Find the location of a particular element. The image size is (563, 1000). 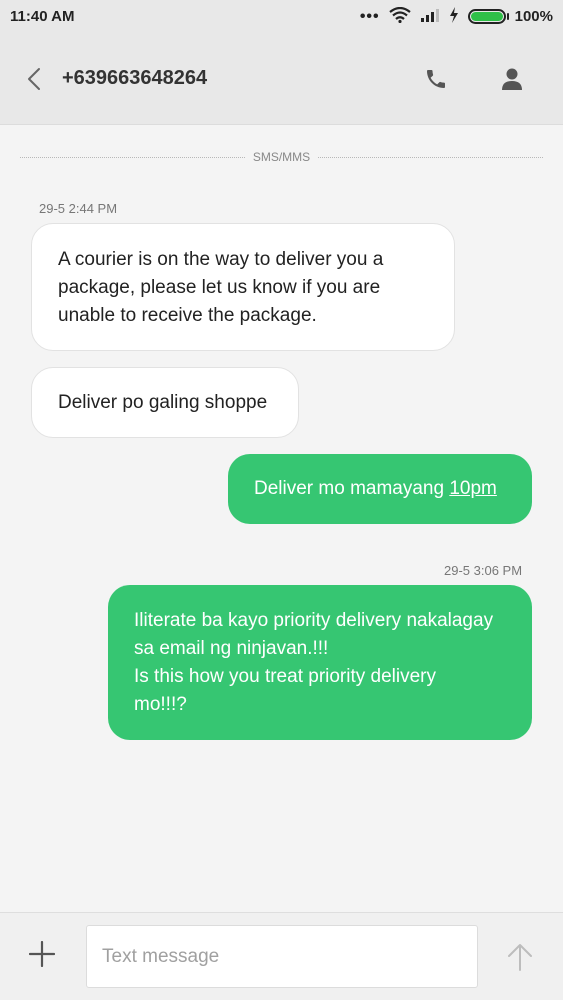

sms-mms-divider: SMS/MMS is located at coordinates (281, 157).